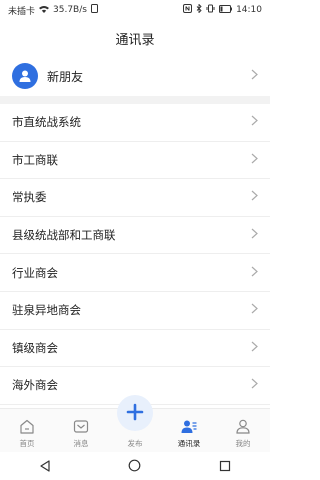  I want to click on tab-publish: 发布, so click(135, 423).